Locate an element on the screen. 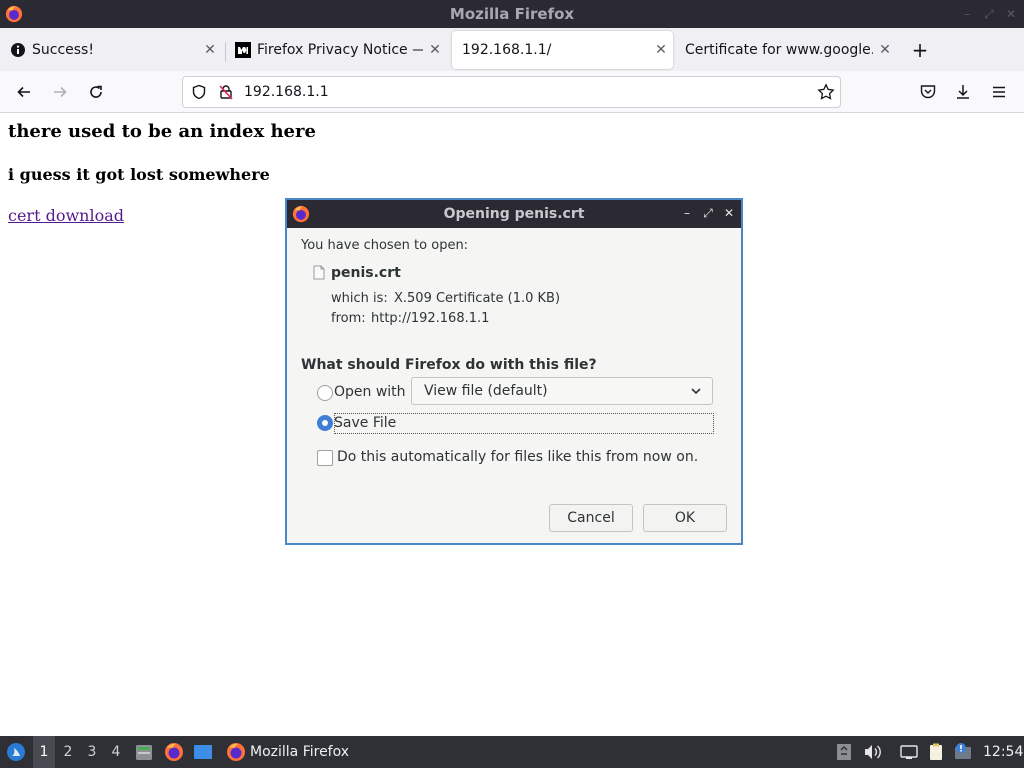 The width and height of the screenshot is (1024, 768). open-with-select-value: View file (default) is located at coordinates (486, 391).